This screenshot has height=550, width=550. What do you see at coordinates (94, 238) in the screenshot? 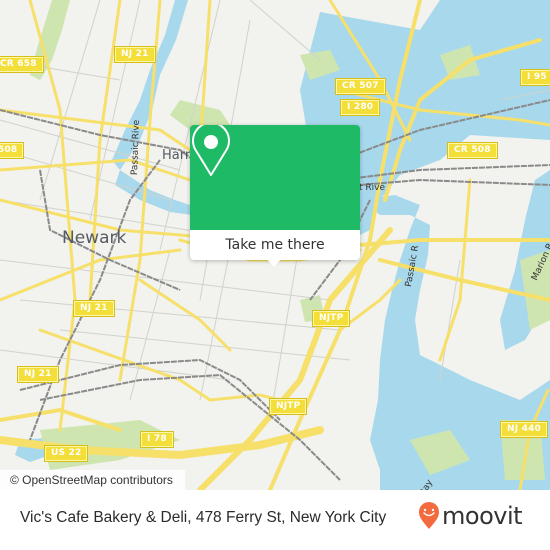
I see `place-label-newark: Newark` at bounding box center [94, 238].